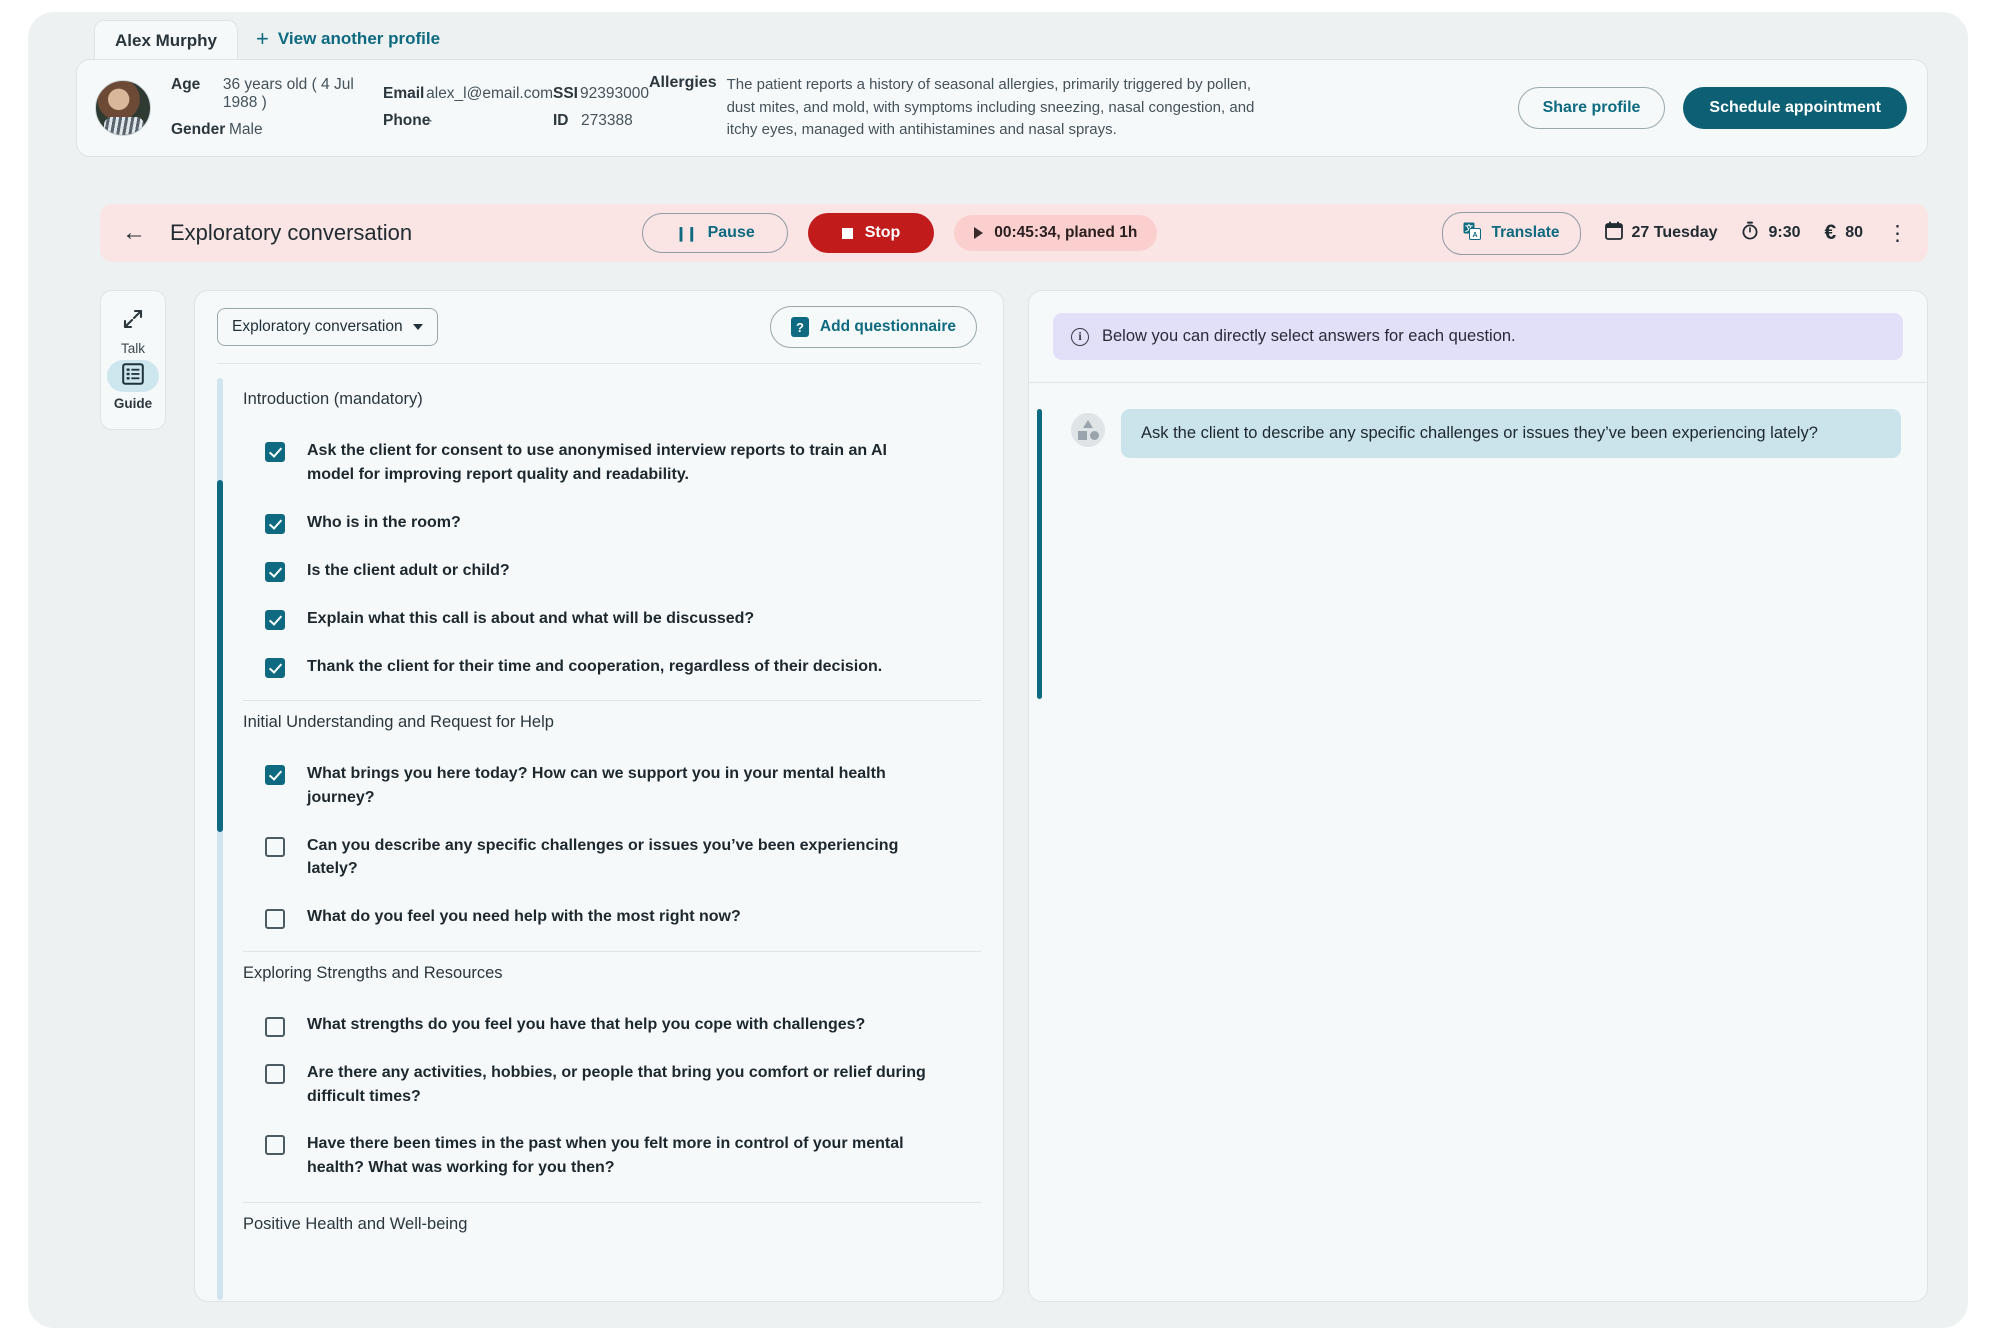  I want to click on avatar, so click(123, 108).